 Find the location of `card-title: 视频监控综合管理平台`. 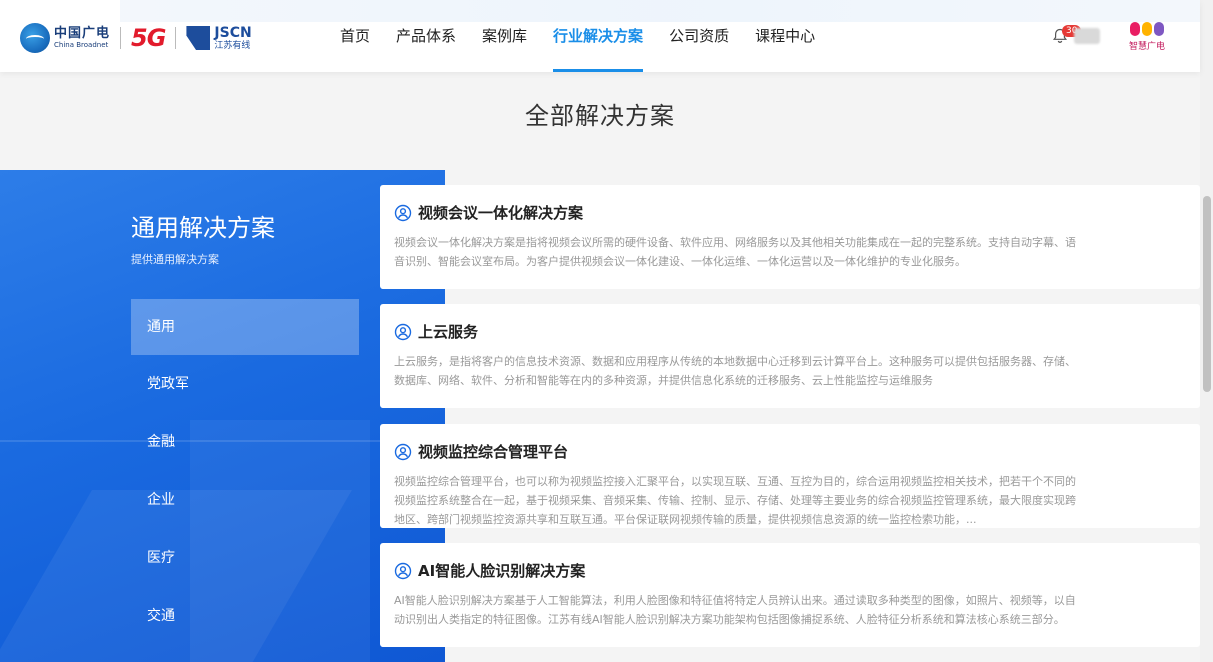

card-title: 视频监控综合管理平台 is located at coordinates (493, 452).